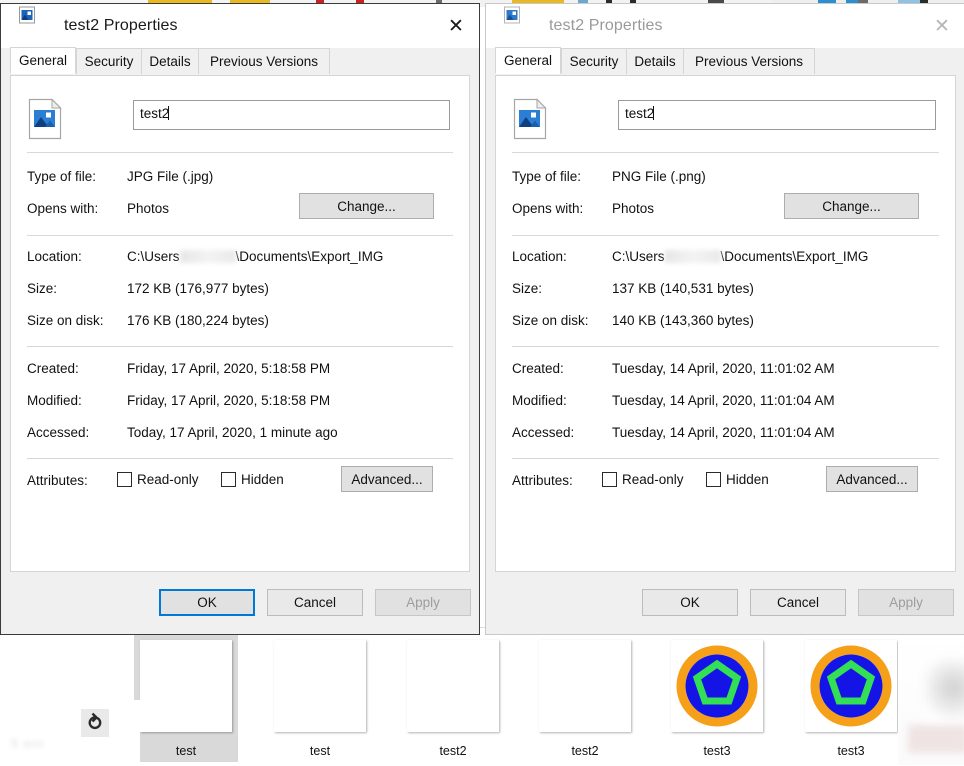 The image size is (964, 766). What do you see at coordinates (633, 208) in the screenshot?
I see `field-value: Photos` at bounding box center [633, 208].